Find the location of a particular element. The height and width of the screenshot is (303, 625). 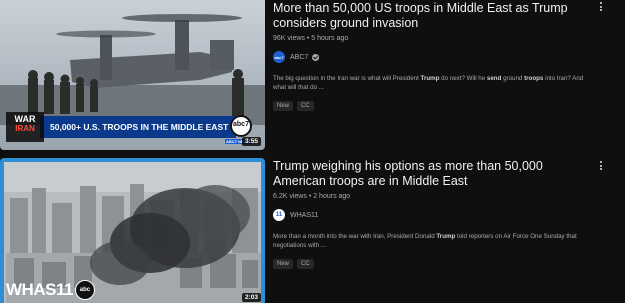

upload-age: 2 hours ago is located at coordinates (332, 196).